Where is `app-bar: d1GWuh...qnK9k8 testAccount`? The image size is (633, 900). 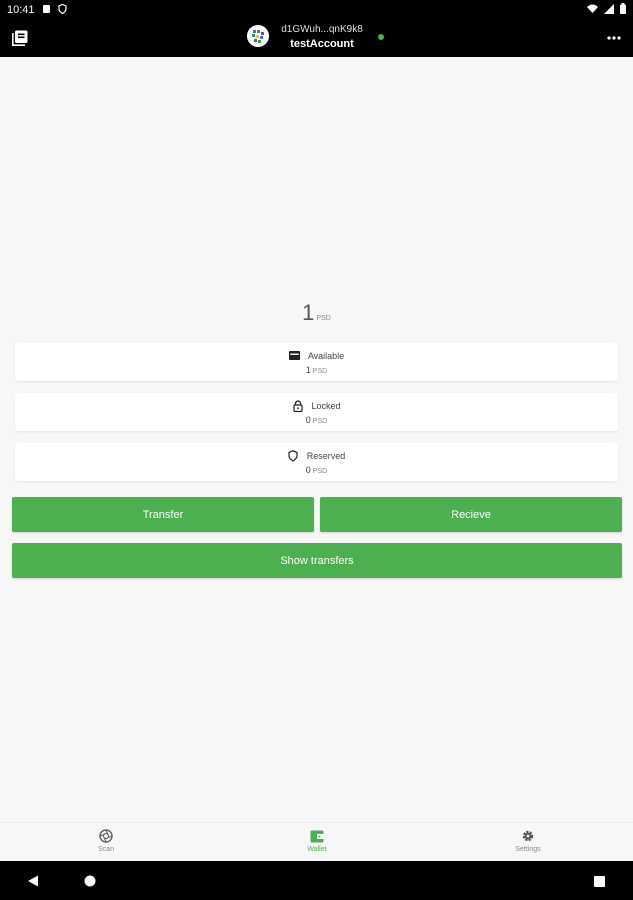 app-bar: d1GWuh...qnK9k8 testAccount is located at coordinates (316, 38).